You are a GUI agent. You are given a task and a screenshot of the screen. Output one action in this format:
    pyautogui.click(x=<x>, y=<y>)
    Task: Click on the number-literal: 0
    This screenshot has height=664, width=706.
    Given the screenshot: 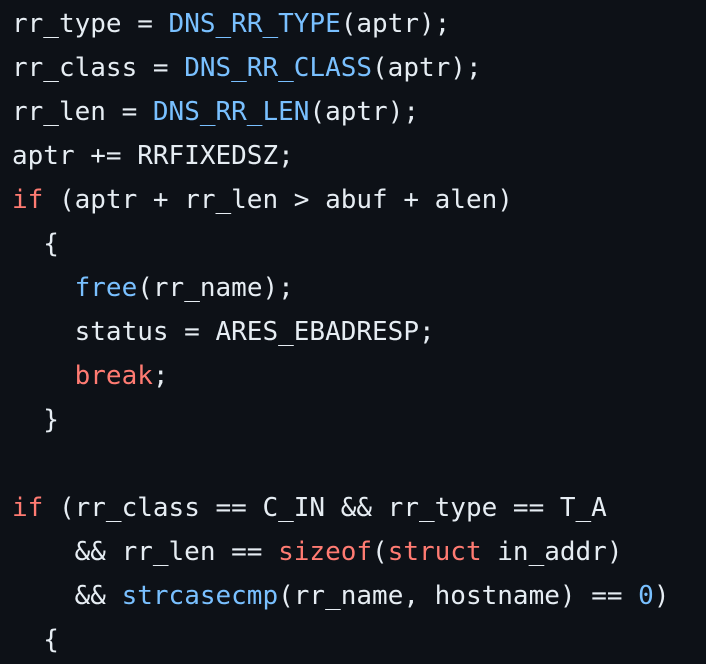 What is the action you would take?
    pyautogui.click(x=646, y=596)
    